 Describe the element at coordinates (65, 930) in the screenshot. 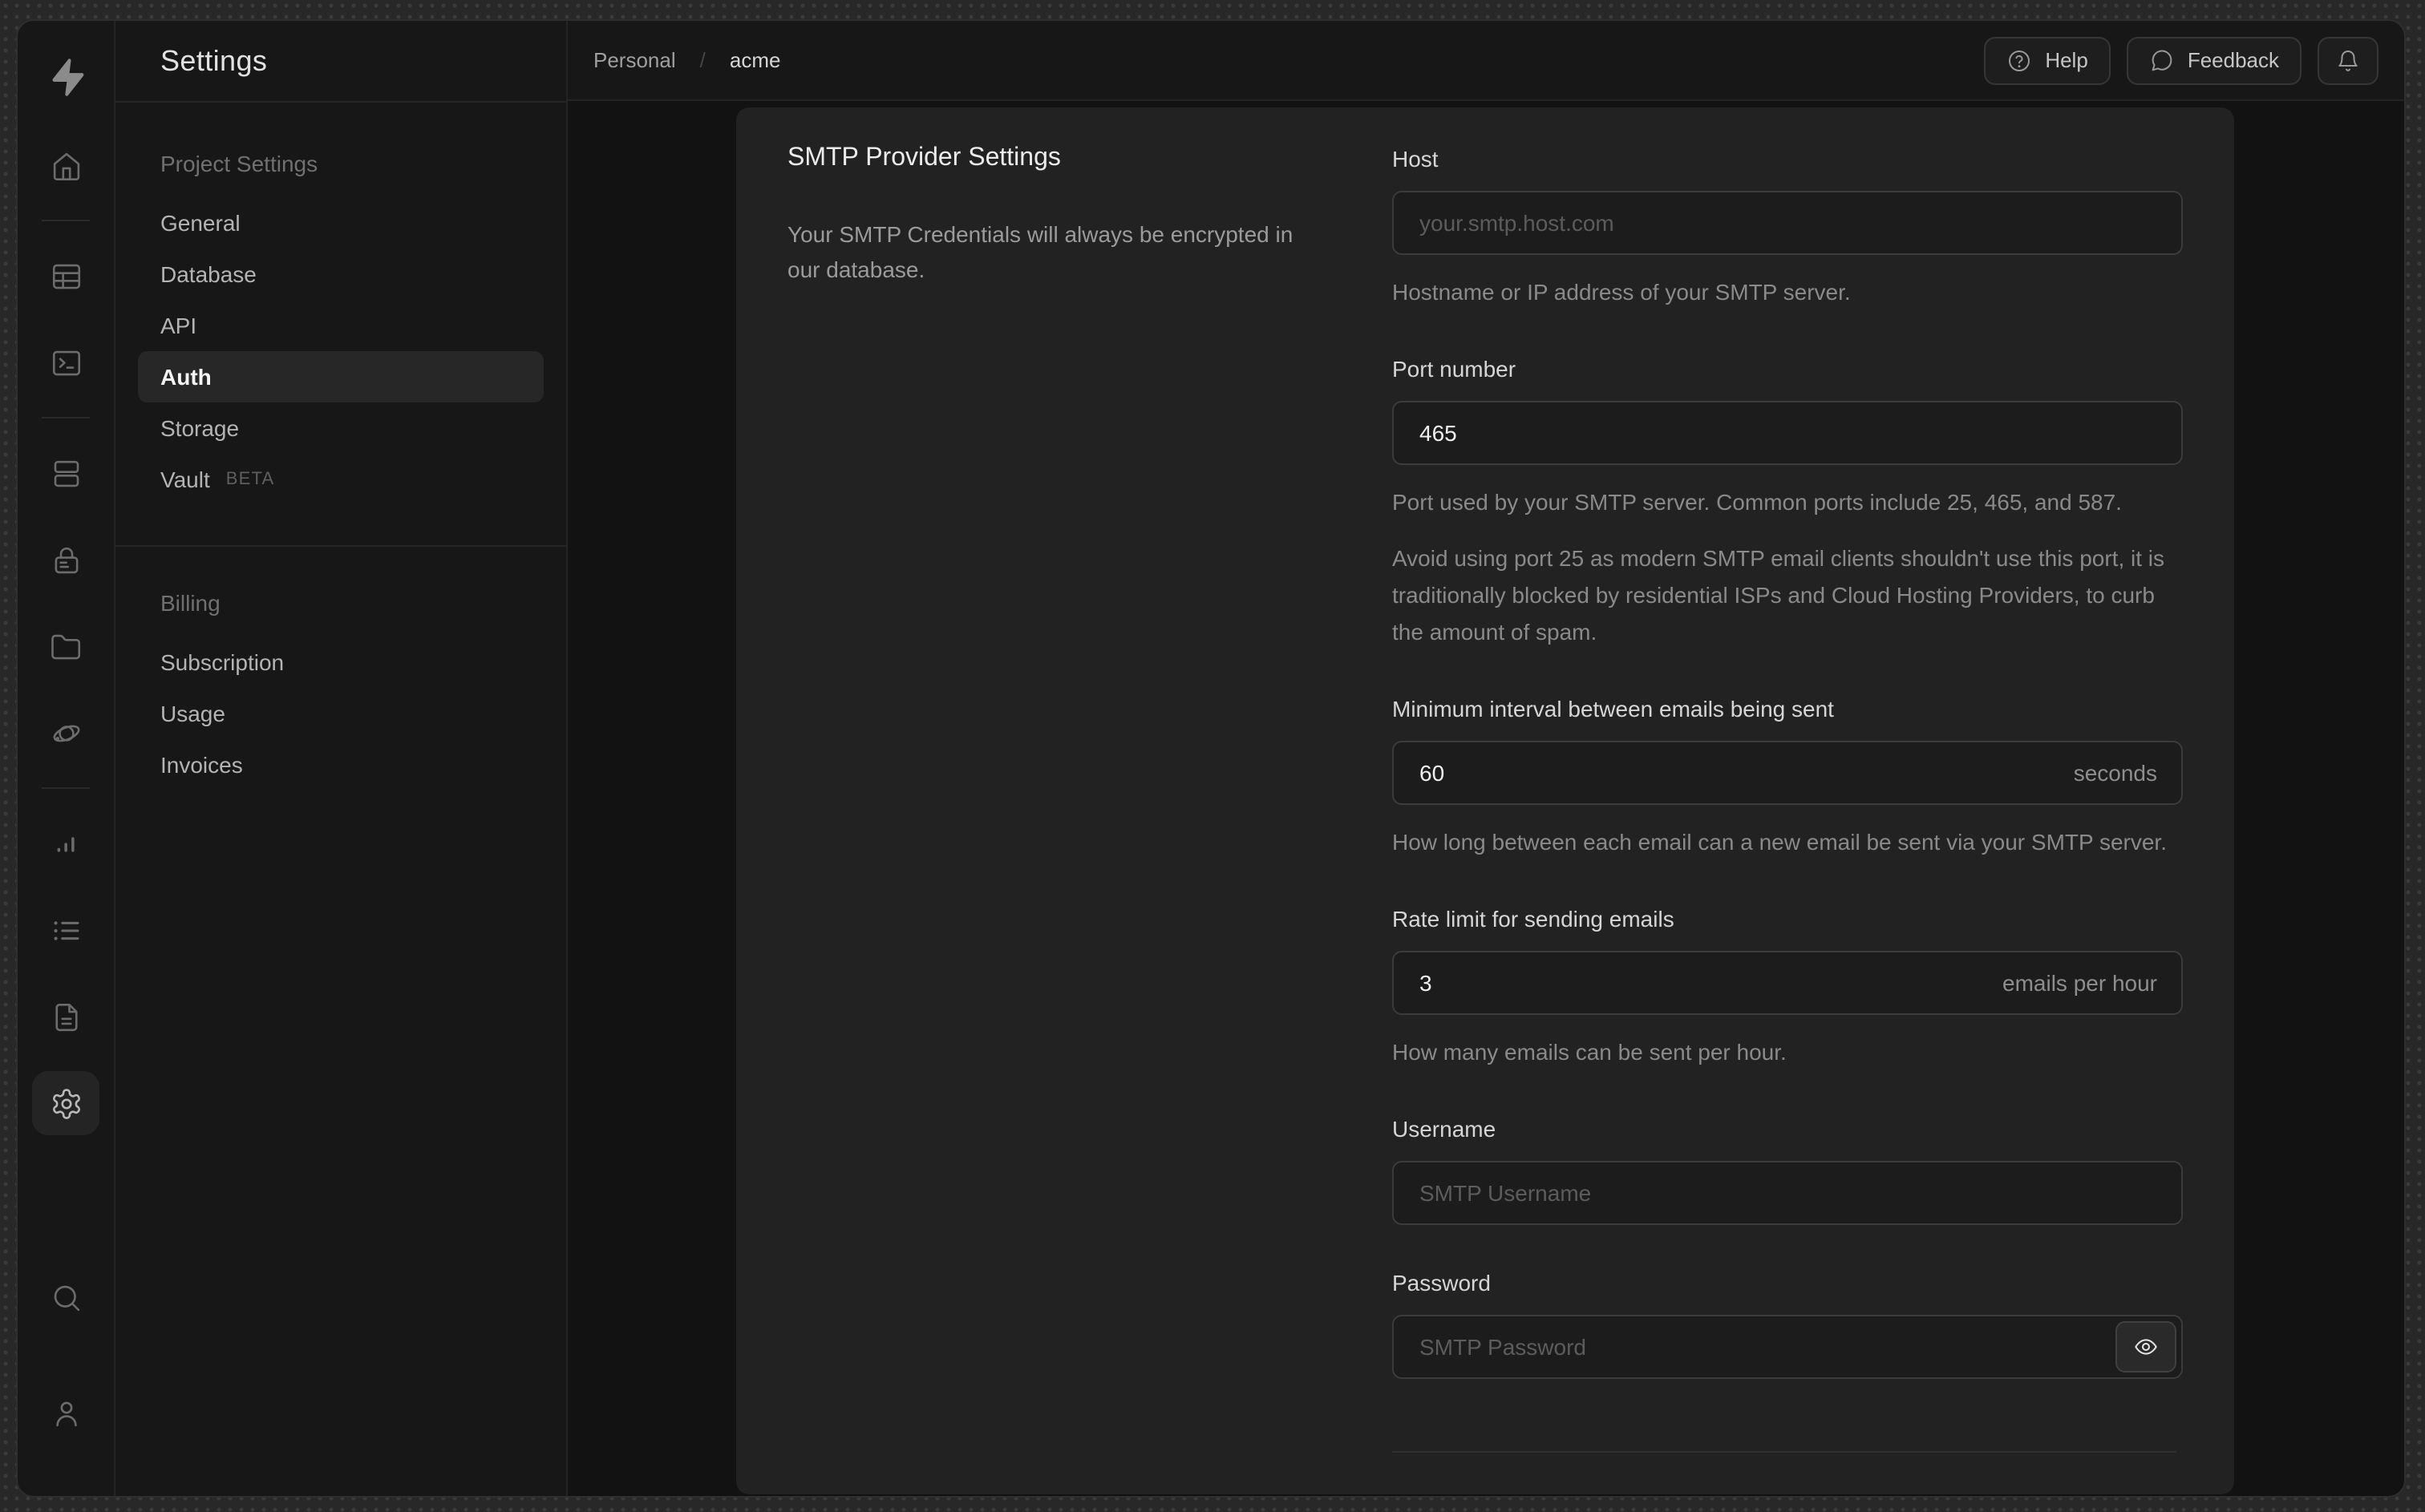

I see `logs-icon` at that location.